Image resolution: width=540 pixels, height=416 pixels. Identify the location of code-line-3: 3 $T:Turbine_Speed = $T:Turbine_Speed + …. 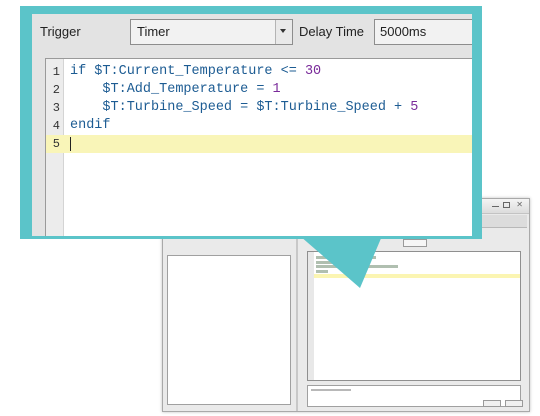
(259, 108).